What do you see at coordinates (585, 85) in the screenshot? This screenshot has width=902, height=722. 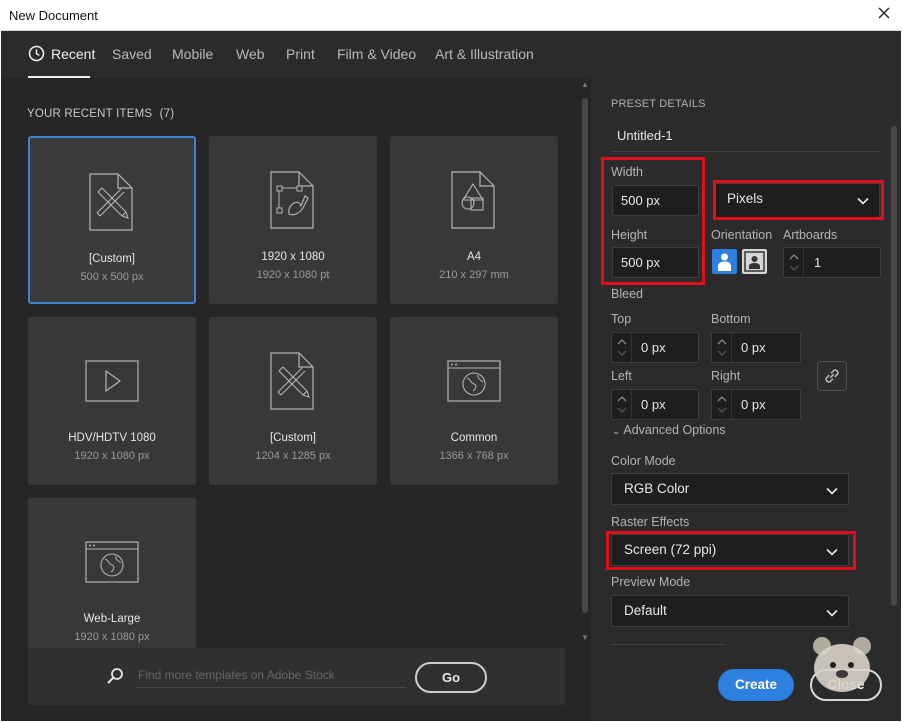 I see `scroll-up-icon: ▲` at bounding box center [585, 85].